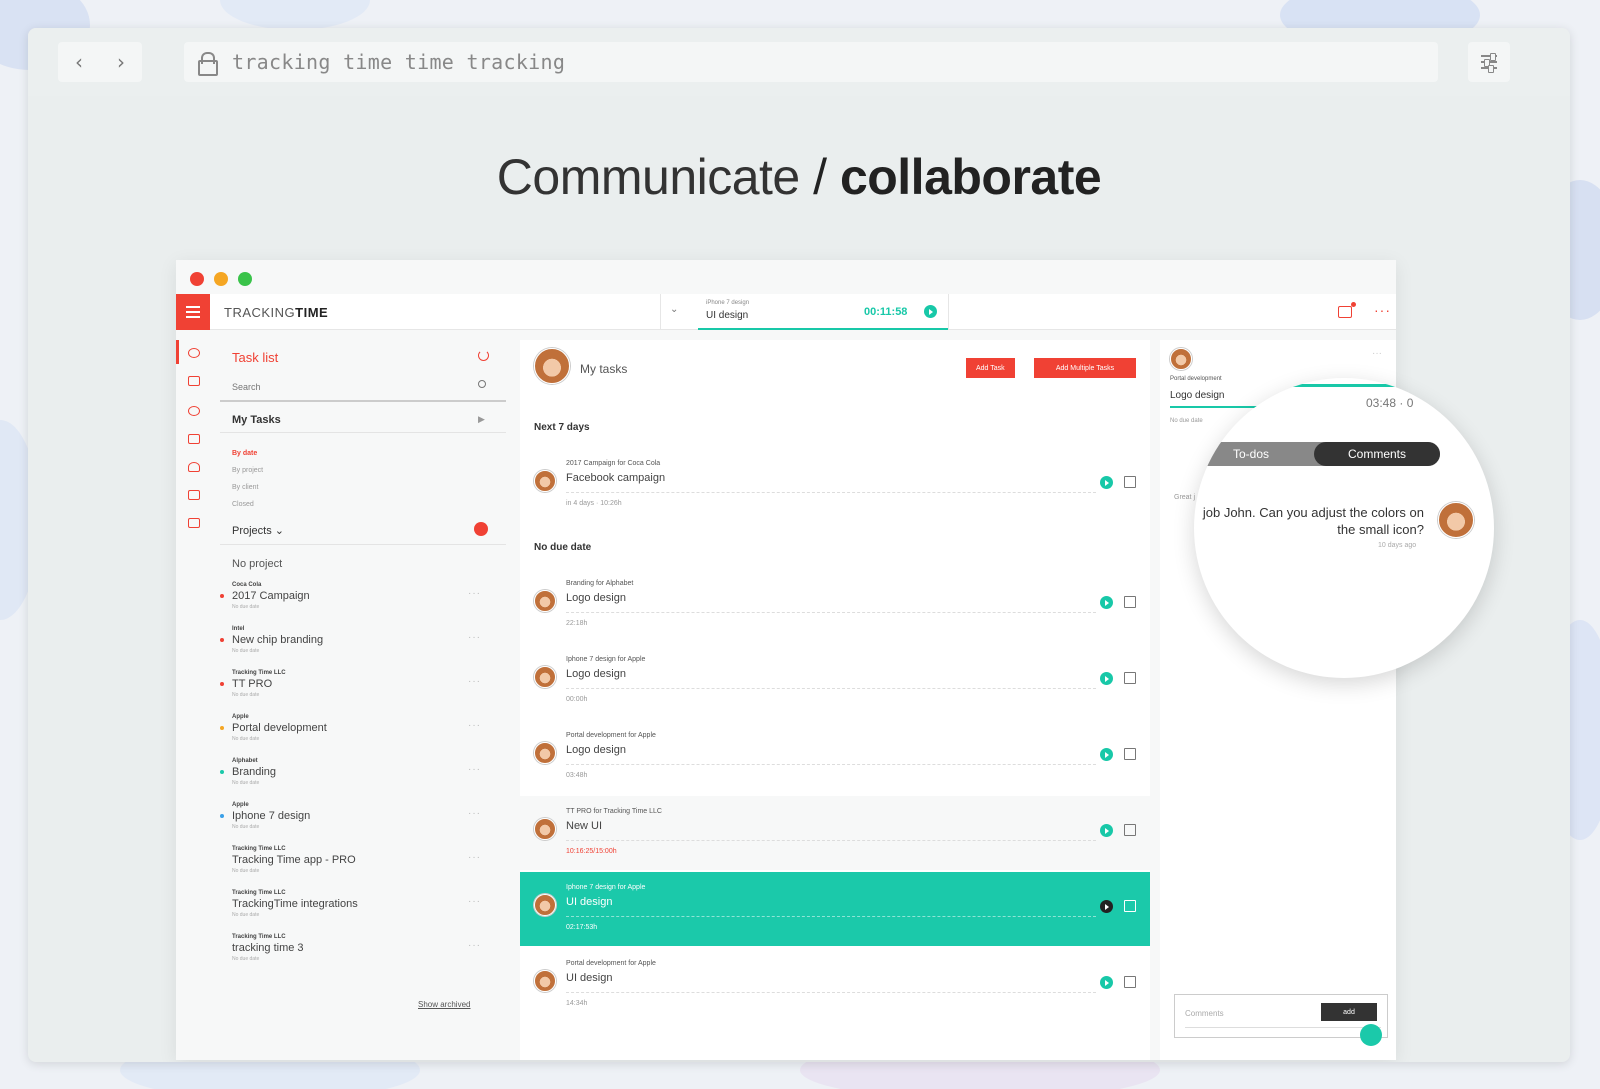 The width and height of the screenshot is (1600, 1089). What do you see at coordinates (194, 411) in the screenshot?
I see `clock-icon` at bounding box center [194, 411].